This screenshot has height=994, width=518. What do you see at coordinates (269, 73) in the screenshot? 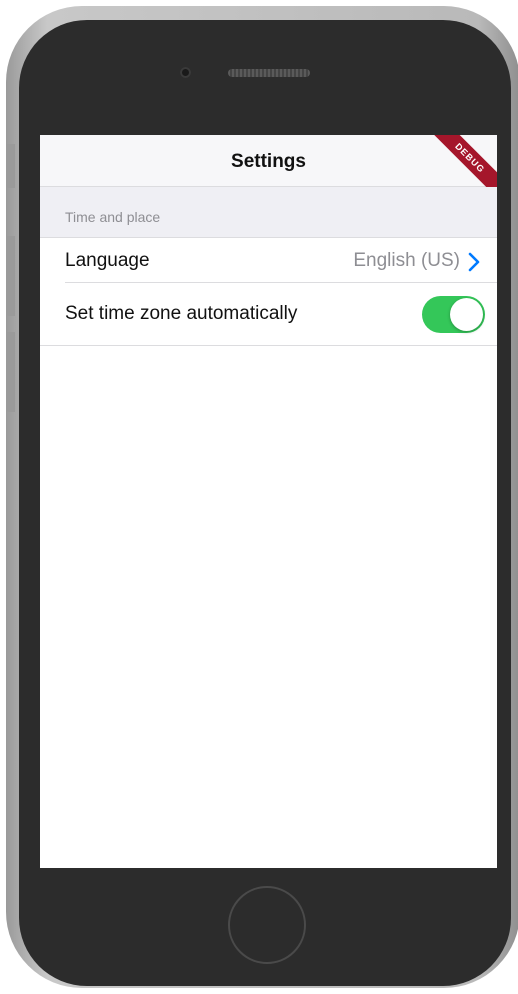
I see `earpiece-speaker` at bounding box center [269, 73].